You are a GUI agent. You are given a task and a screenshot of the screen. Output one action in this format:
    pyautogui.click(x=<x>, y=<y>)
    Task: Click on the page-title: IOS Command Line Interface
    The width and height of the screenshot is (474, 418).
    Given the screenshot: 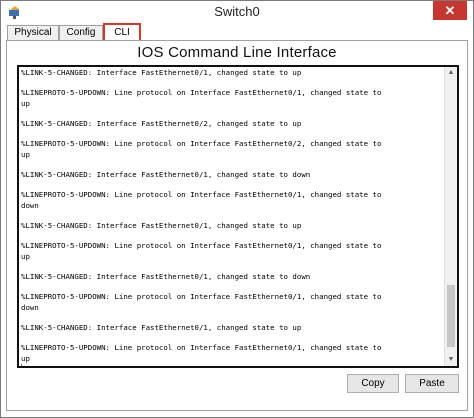 What is the action you would take?
    pyautogui.click(x=237, y=52)
    